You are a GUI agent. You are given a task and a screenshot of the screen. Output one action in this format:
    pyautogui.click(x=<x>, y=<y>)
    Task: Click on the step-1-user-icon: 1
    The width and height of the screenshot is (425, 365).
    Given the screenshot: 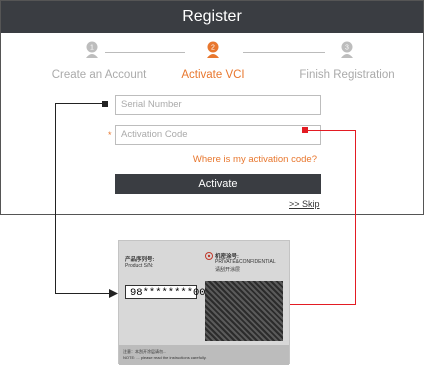 What is the action you would take?
    pyautogui.click(x=92, y=49)
    